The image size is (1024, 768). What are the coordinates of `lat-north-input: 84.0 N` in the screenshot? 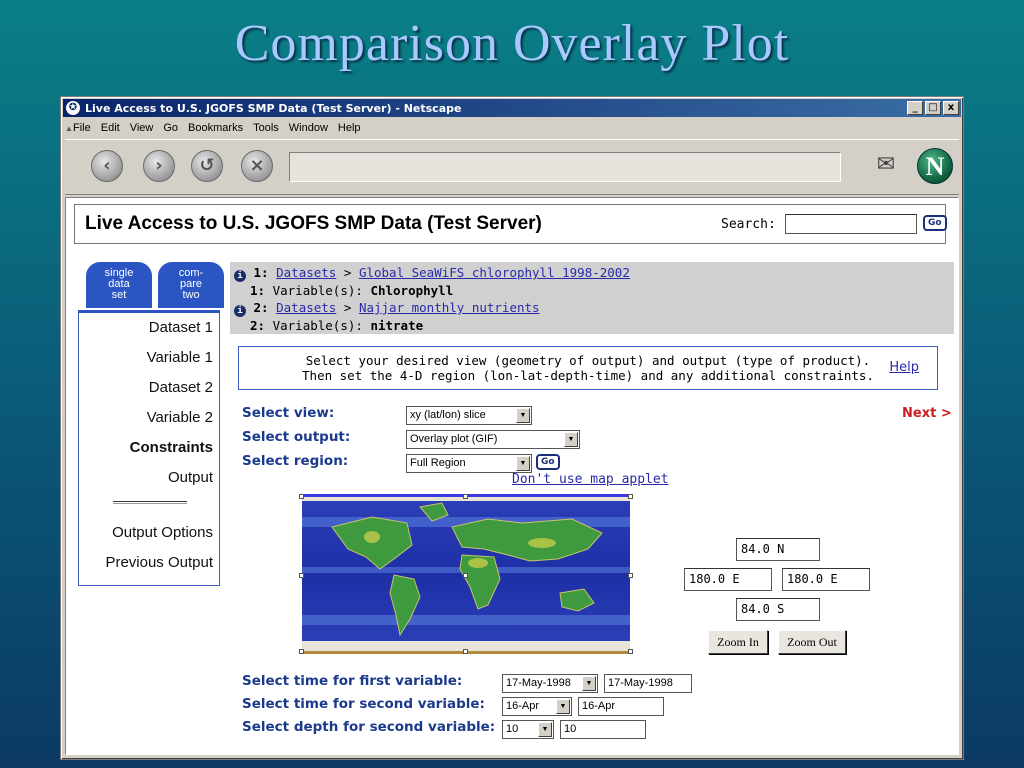 It's located at (778, 549).